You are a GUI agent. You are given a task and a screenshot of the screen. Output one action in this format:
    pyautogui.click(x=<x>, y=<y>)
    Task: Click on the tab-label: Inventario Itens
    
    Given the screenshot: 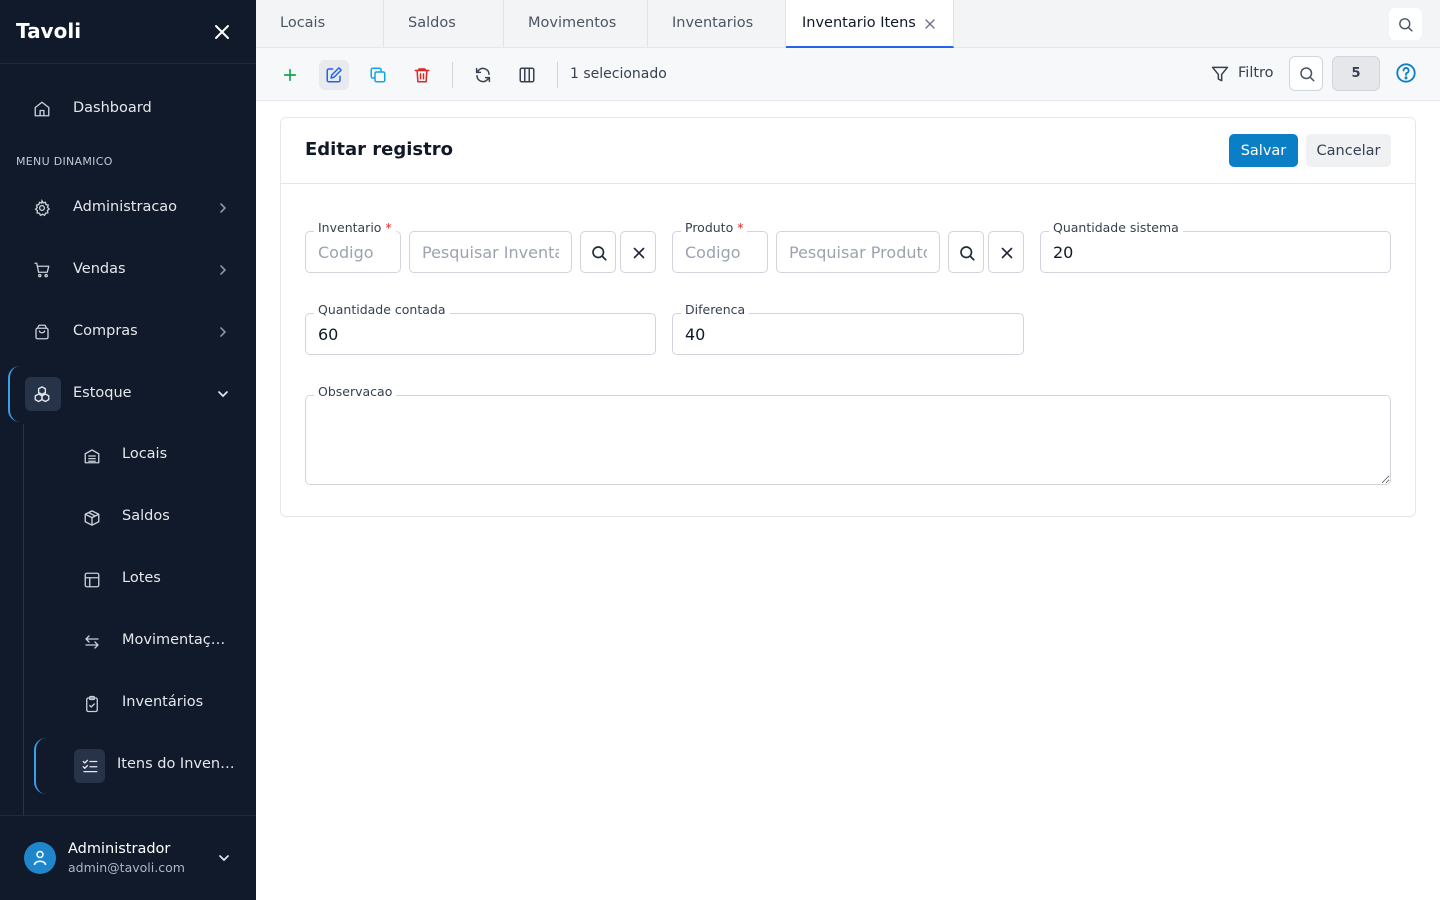 What is the action you would take?
    pyautogui.click(x=859, y=23)
    